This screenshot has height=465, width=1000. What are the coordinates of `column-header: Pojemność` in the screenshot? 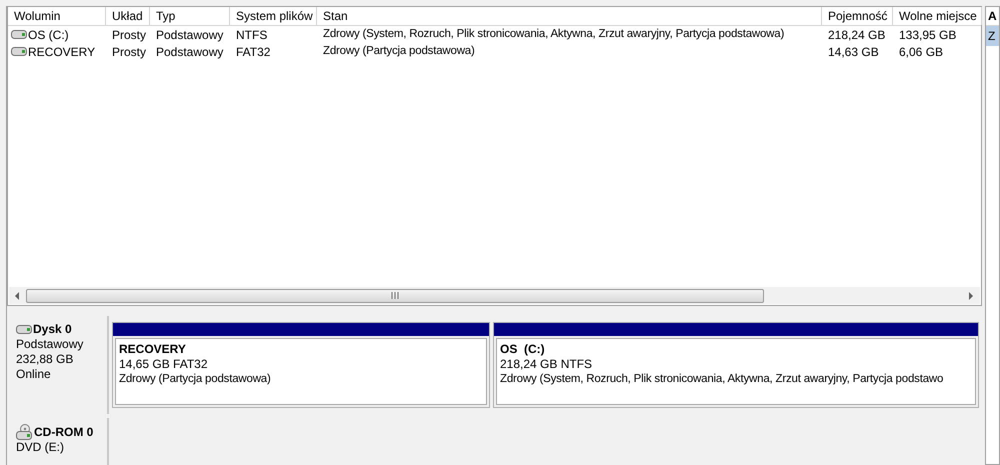 It's located at (857, 16).